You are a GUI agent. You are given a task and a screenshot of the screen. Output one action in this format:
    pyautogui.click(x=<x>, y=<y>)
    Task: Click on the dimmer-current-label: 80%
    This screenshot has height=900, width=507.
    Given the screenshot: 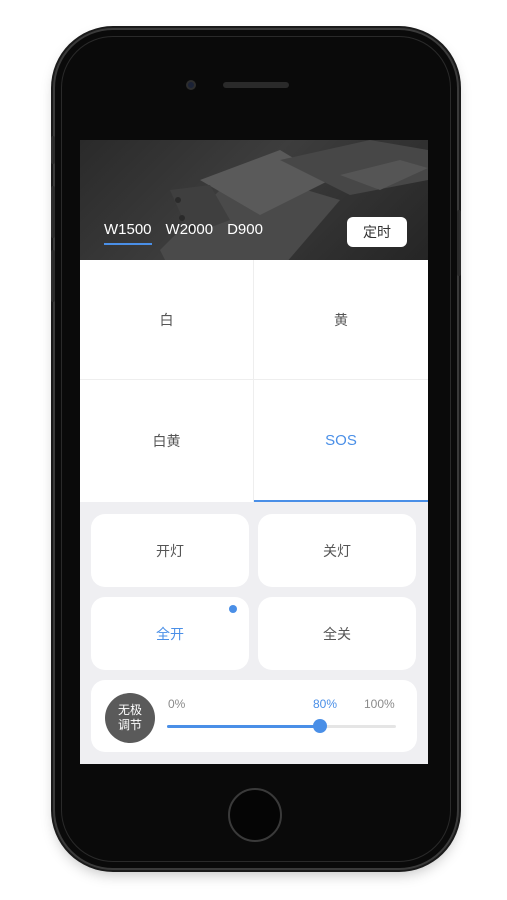 What is the action you would take?
    pyautogui.click(x=325, y=704)
    